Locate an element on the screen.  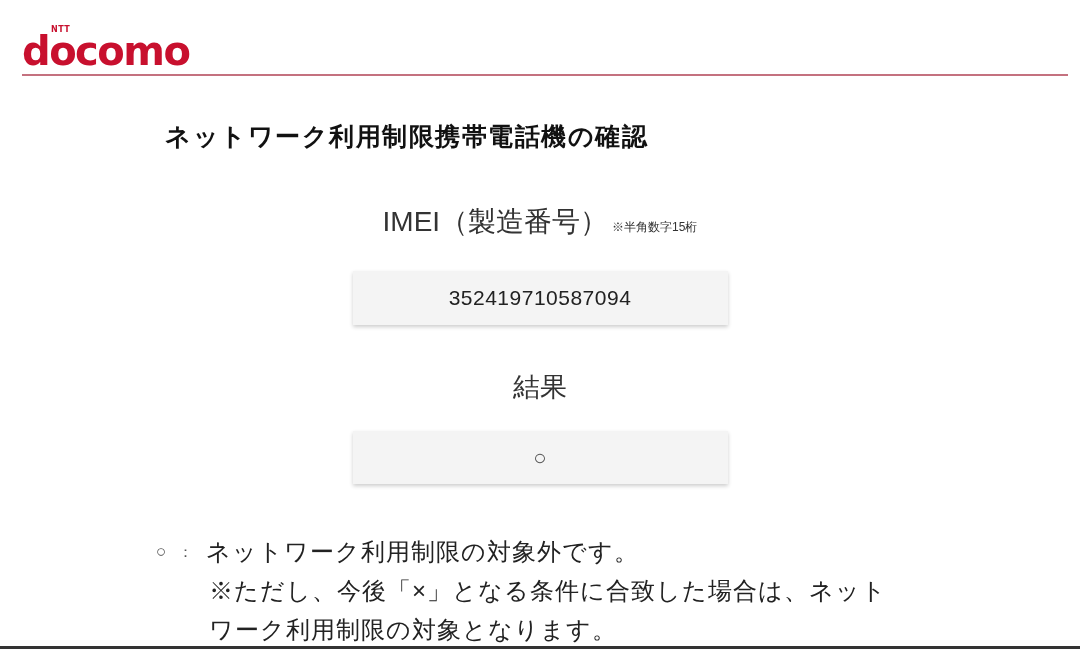
logo-text: docomo is located at coordinates (106, 51).